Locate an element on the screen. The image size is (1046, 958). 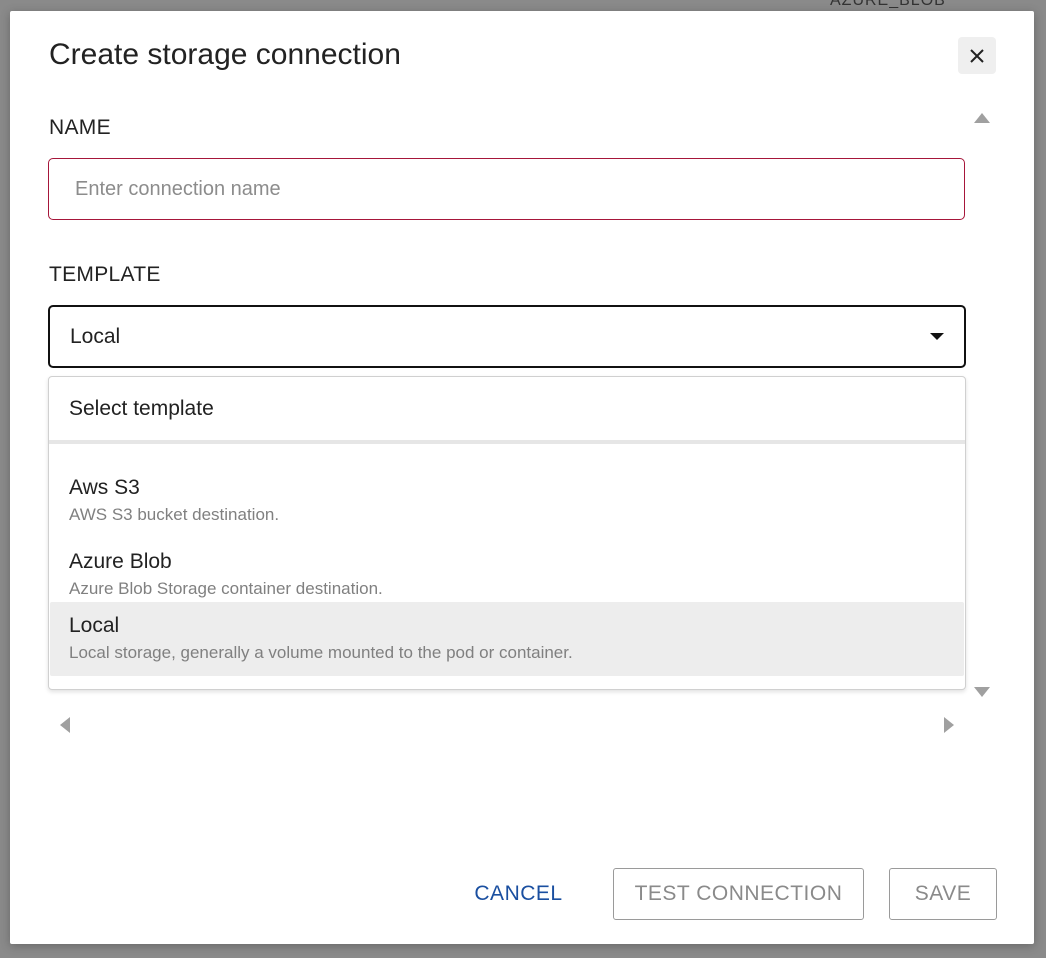
close-icon is located at coordinates (977, 55).